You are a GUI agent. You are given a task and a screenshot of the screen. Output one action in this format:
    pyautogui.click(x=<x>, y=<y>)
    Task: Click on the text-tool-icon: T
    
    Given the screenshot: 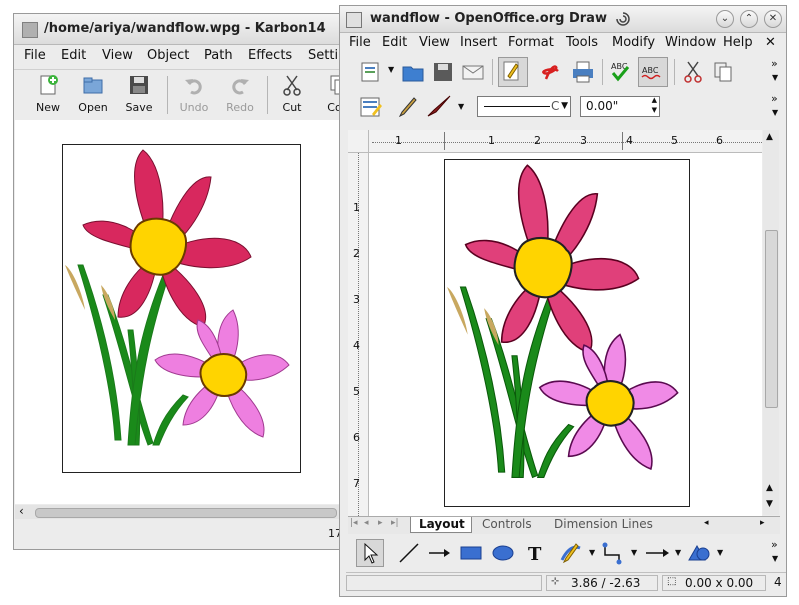 What is the action you would take?
    pyautogui.click(x=535, y=553)
    